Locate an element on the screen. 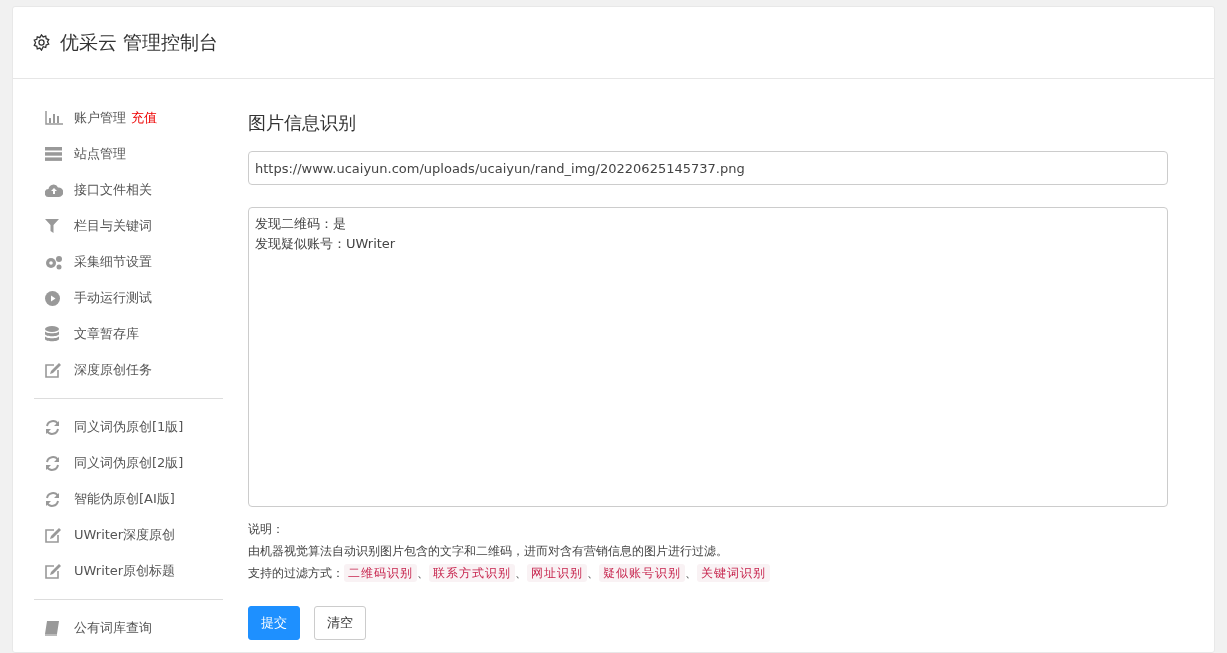 The width and height of the screenshot is (1227, 653). clear-button: 清空 is located at coordinates (340, 623).